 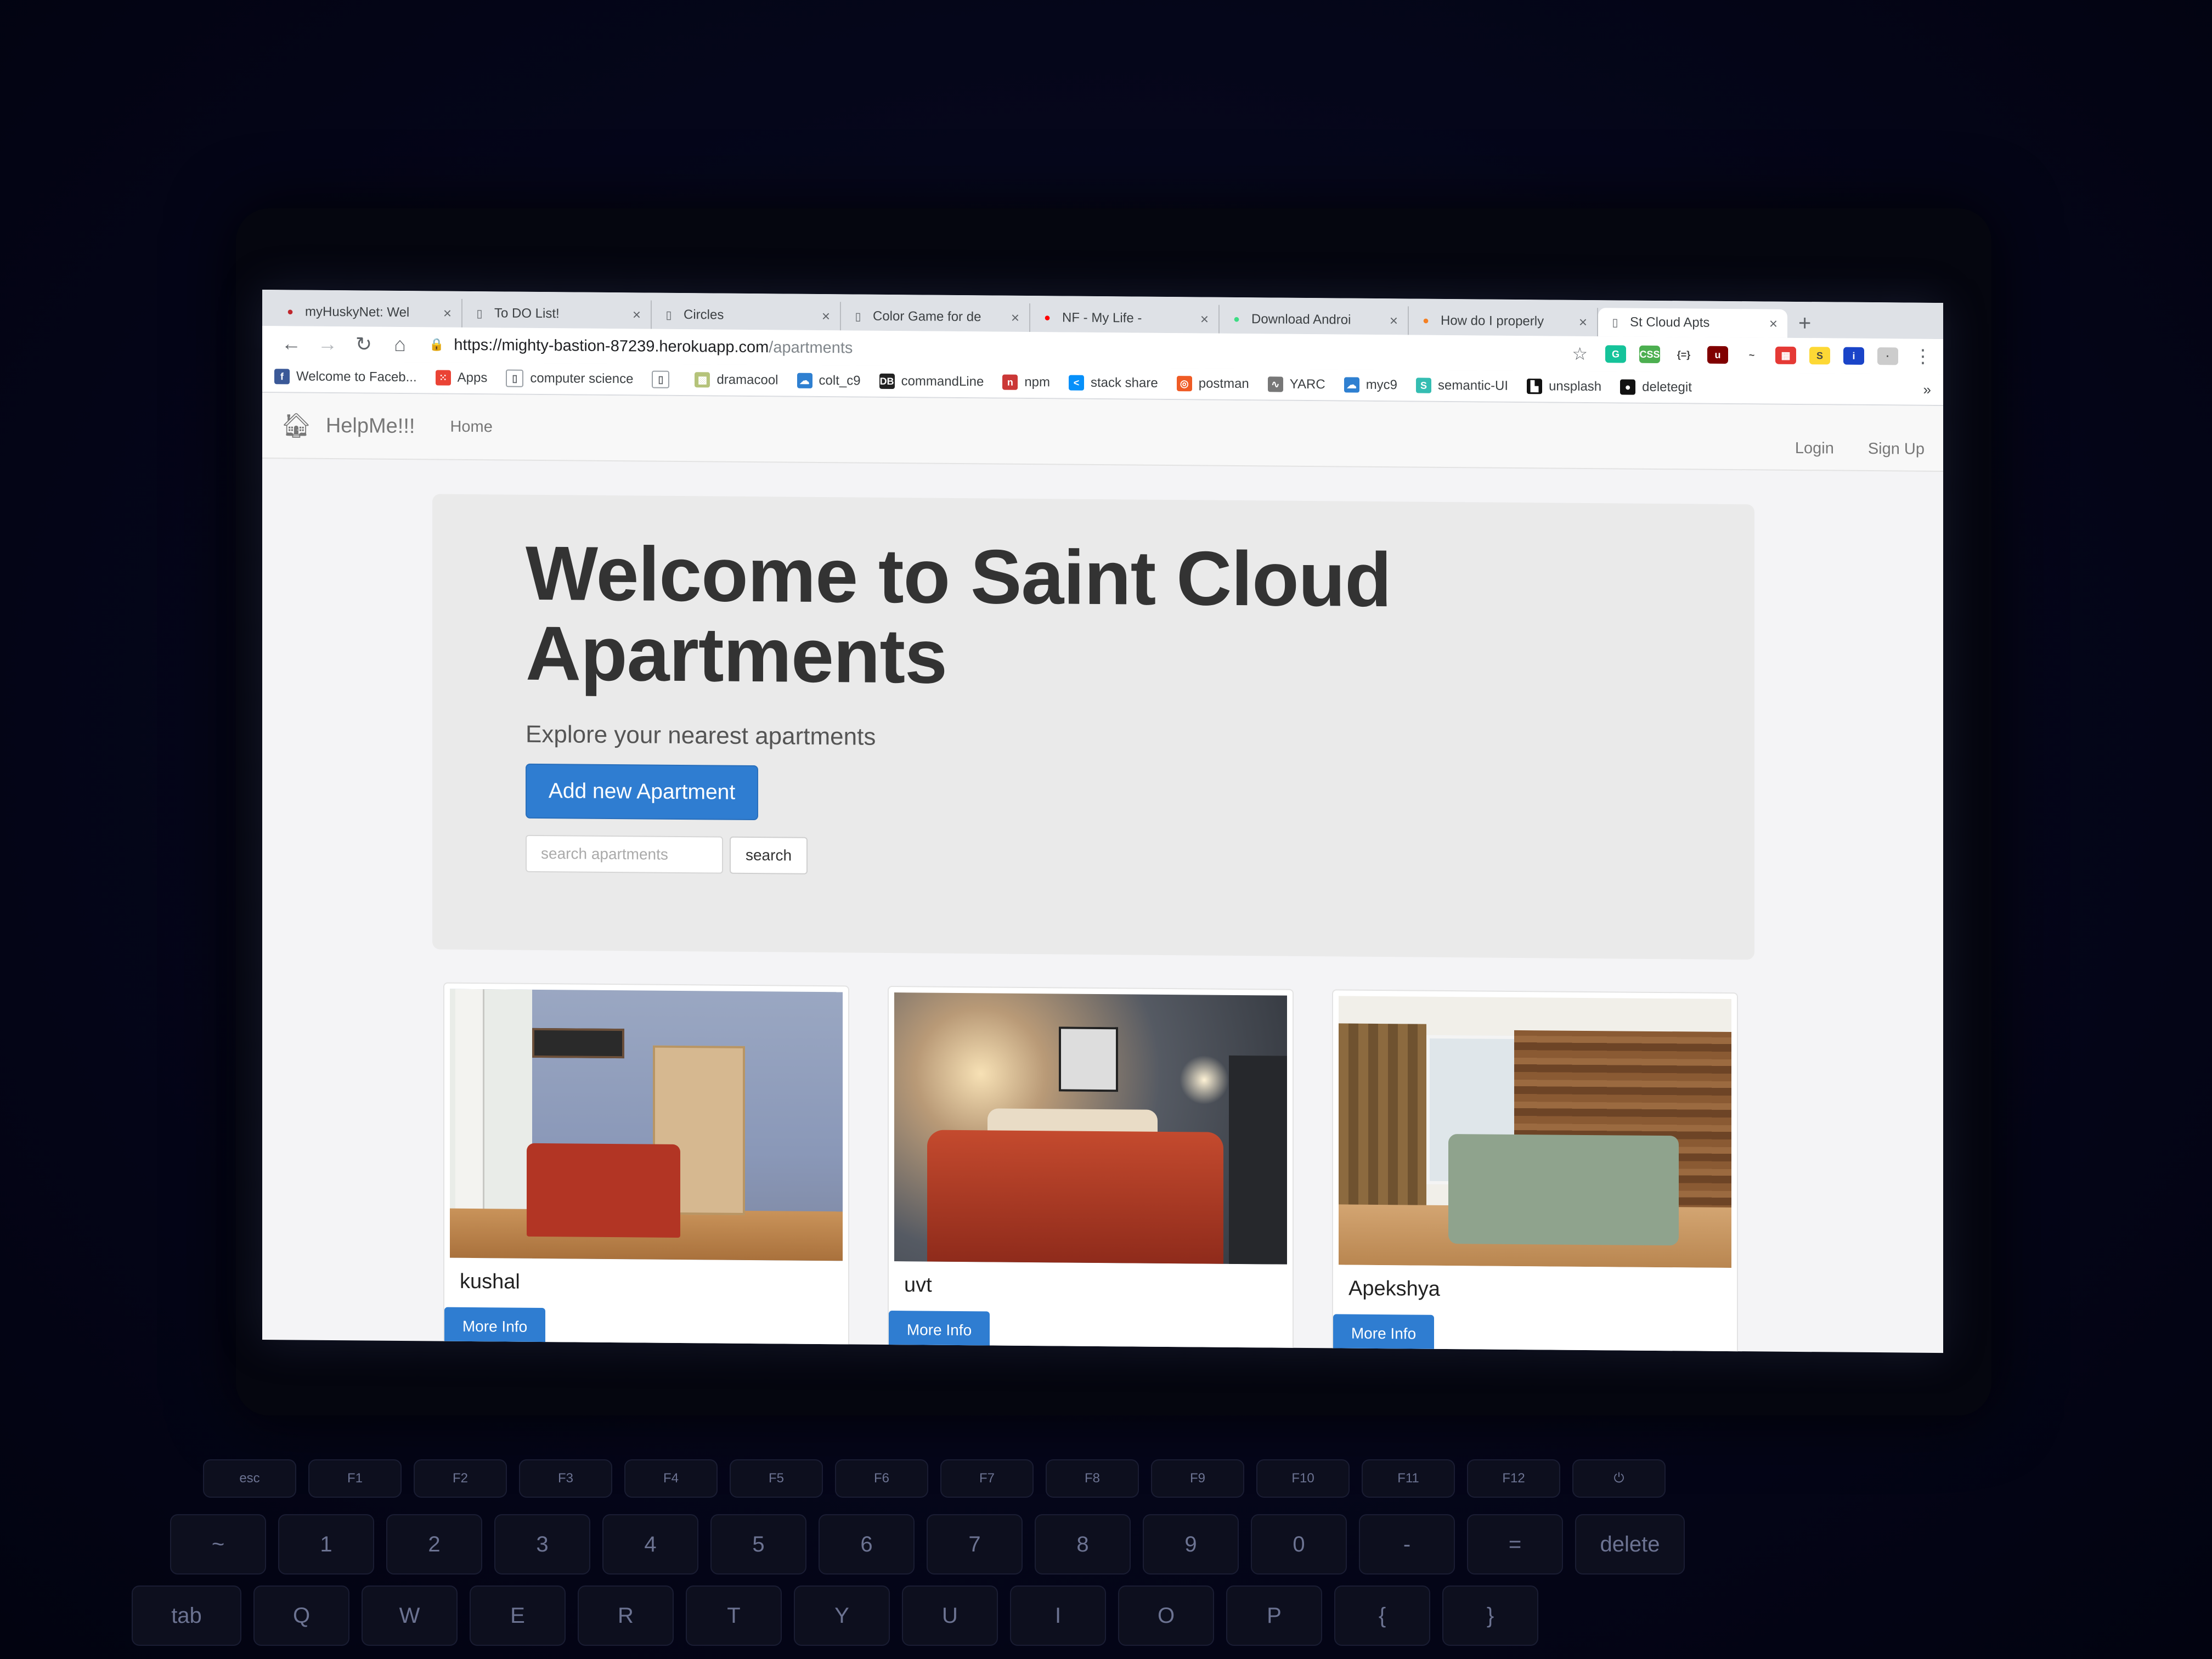 I want to click on browser-tab: ● myHuskyNet: Wel ×, so click(x=368, y=313).